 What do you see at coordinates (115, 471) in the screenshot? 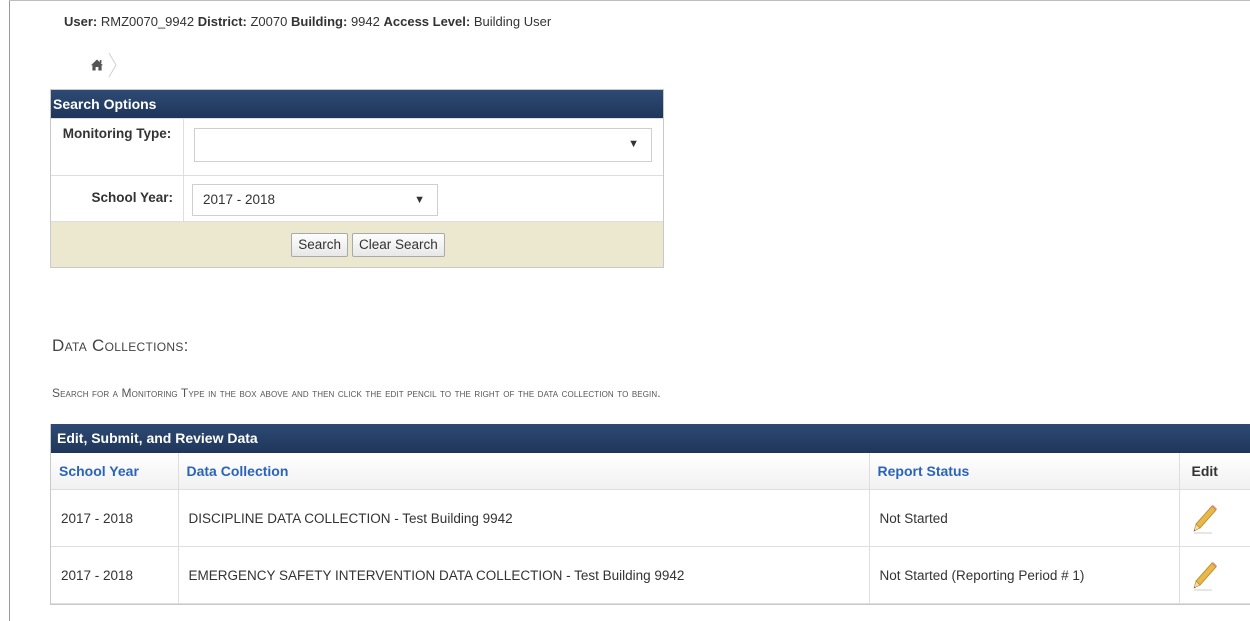
I see `column-header-school-year: School Year` at bounding box center [115, 471].